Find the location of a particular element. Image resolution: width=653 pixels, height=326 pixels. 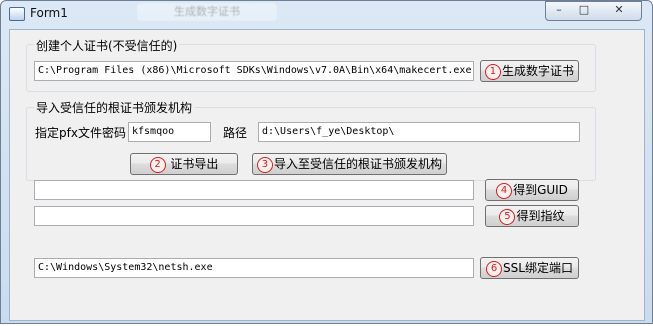

get-thumbprint-label: 得到指纹 is located at coordinates (540, 216).